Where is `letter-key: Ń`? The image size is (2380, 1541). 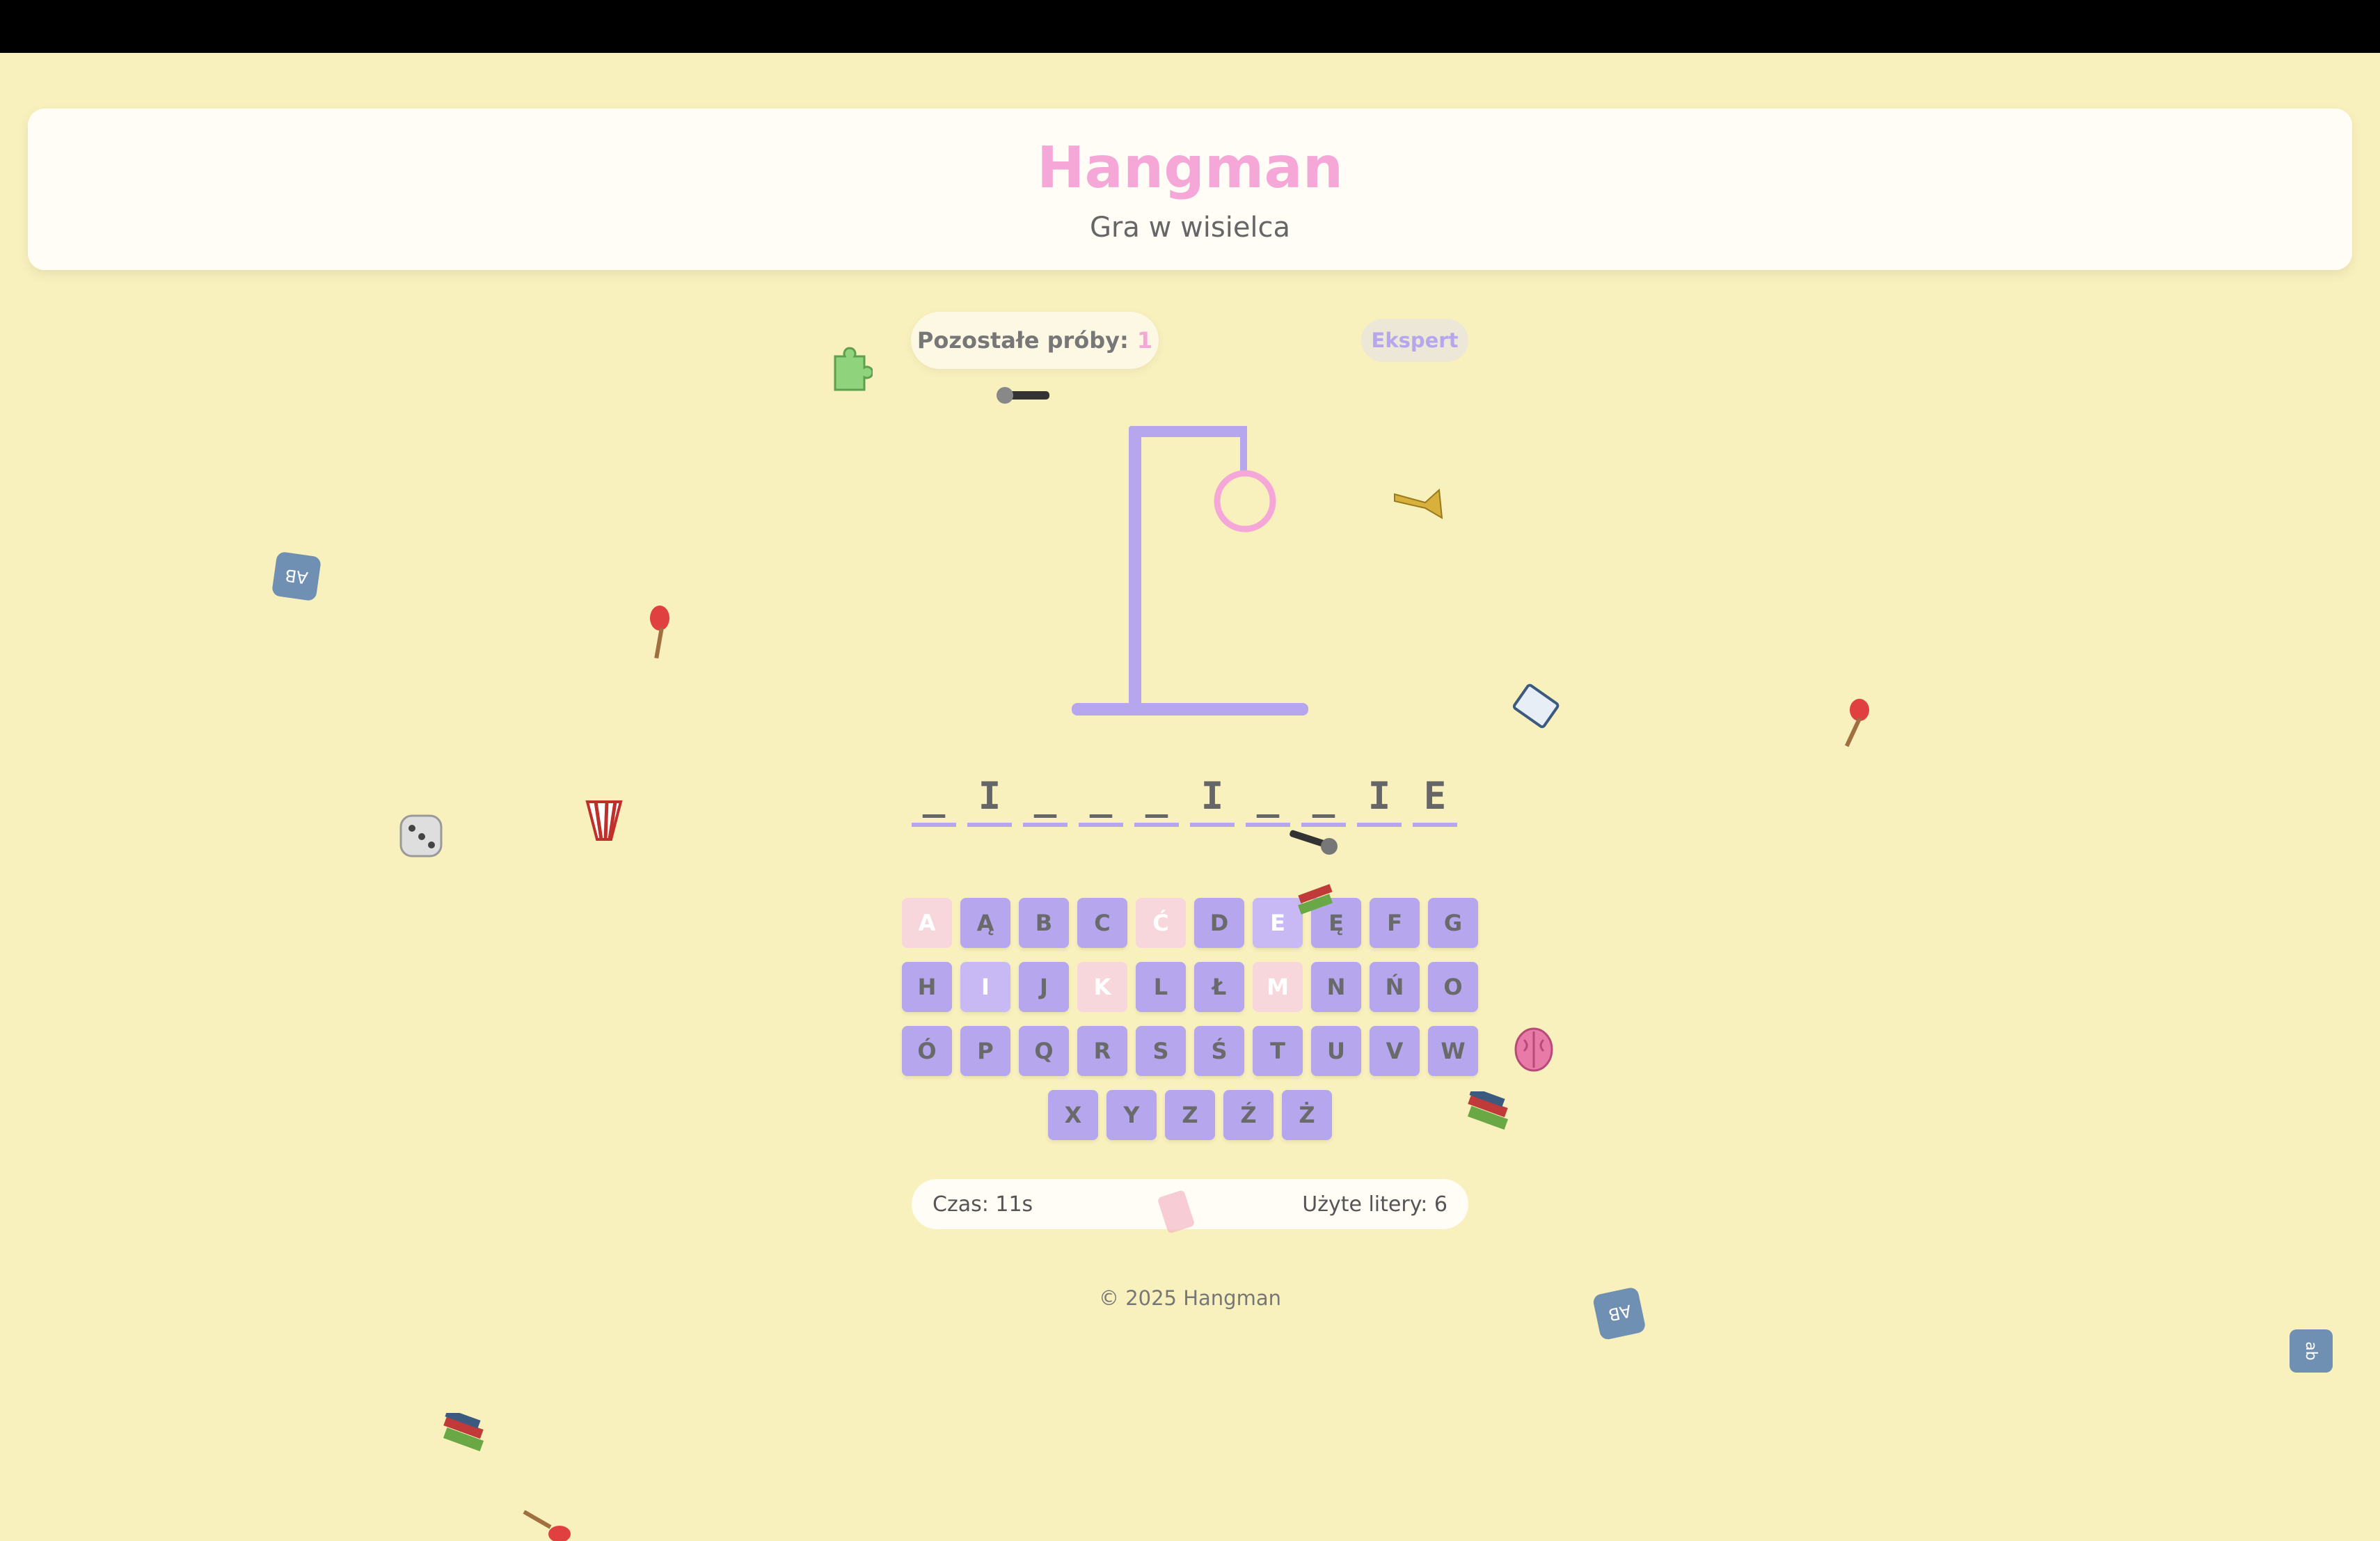 letter-key: Ń is located at coordinates (1395, 987).